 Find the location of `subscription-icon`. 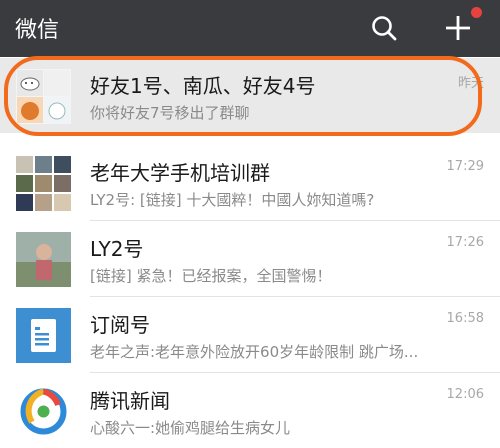

subscription-icon is located at coordinates (43, 335).